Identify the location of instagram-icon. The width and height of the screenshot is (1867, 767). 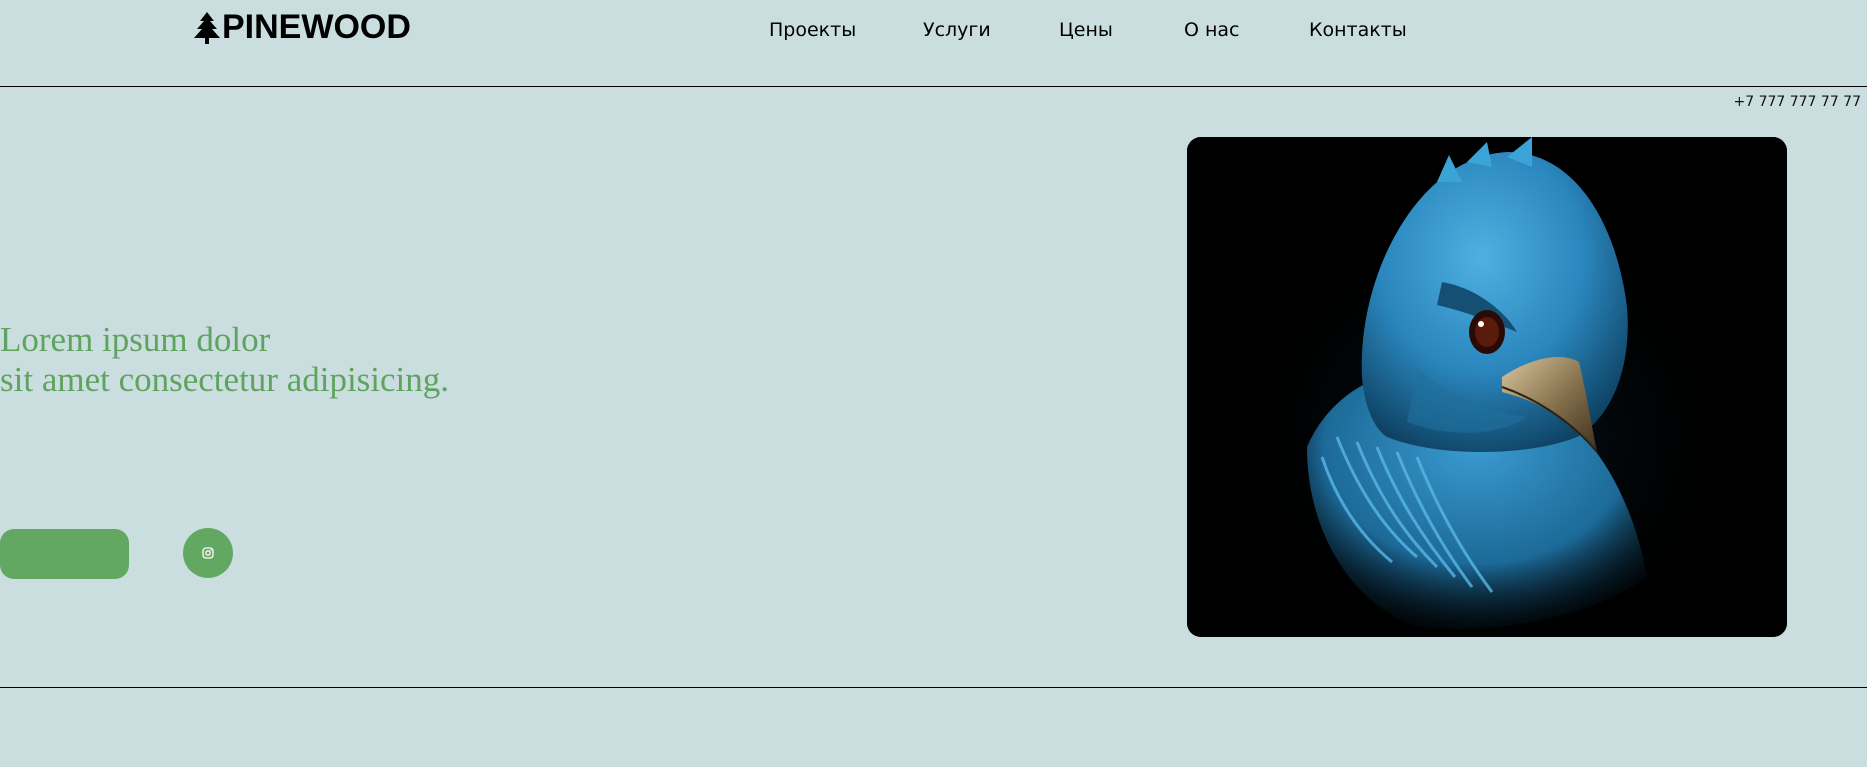
(208, 553).